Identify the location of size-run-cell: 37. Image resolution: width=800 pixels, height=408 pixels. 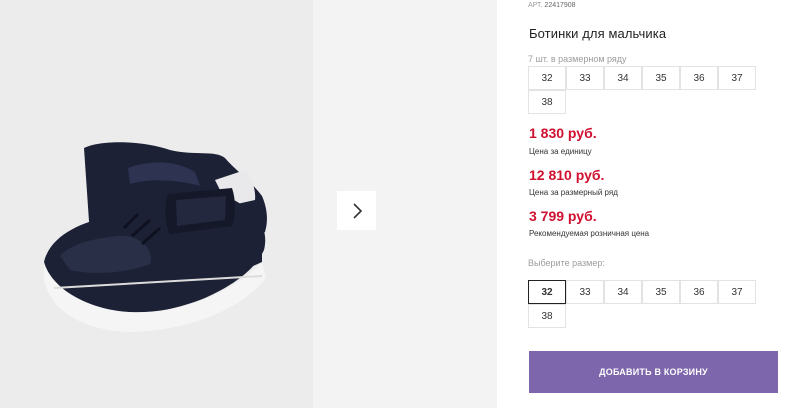
(737, 78).